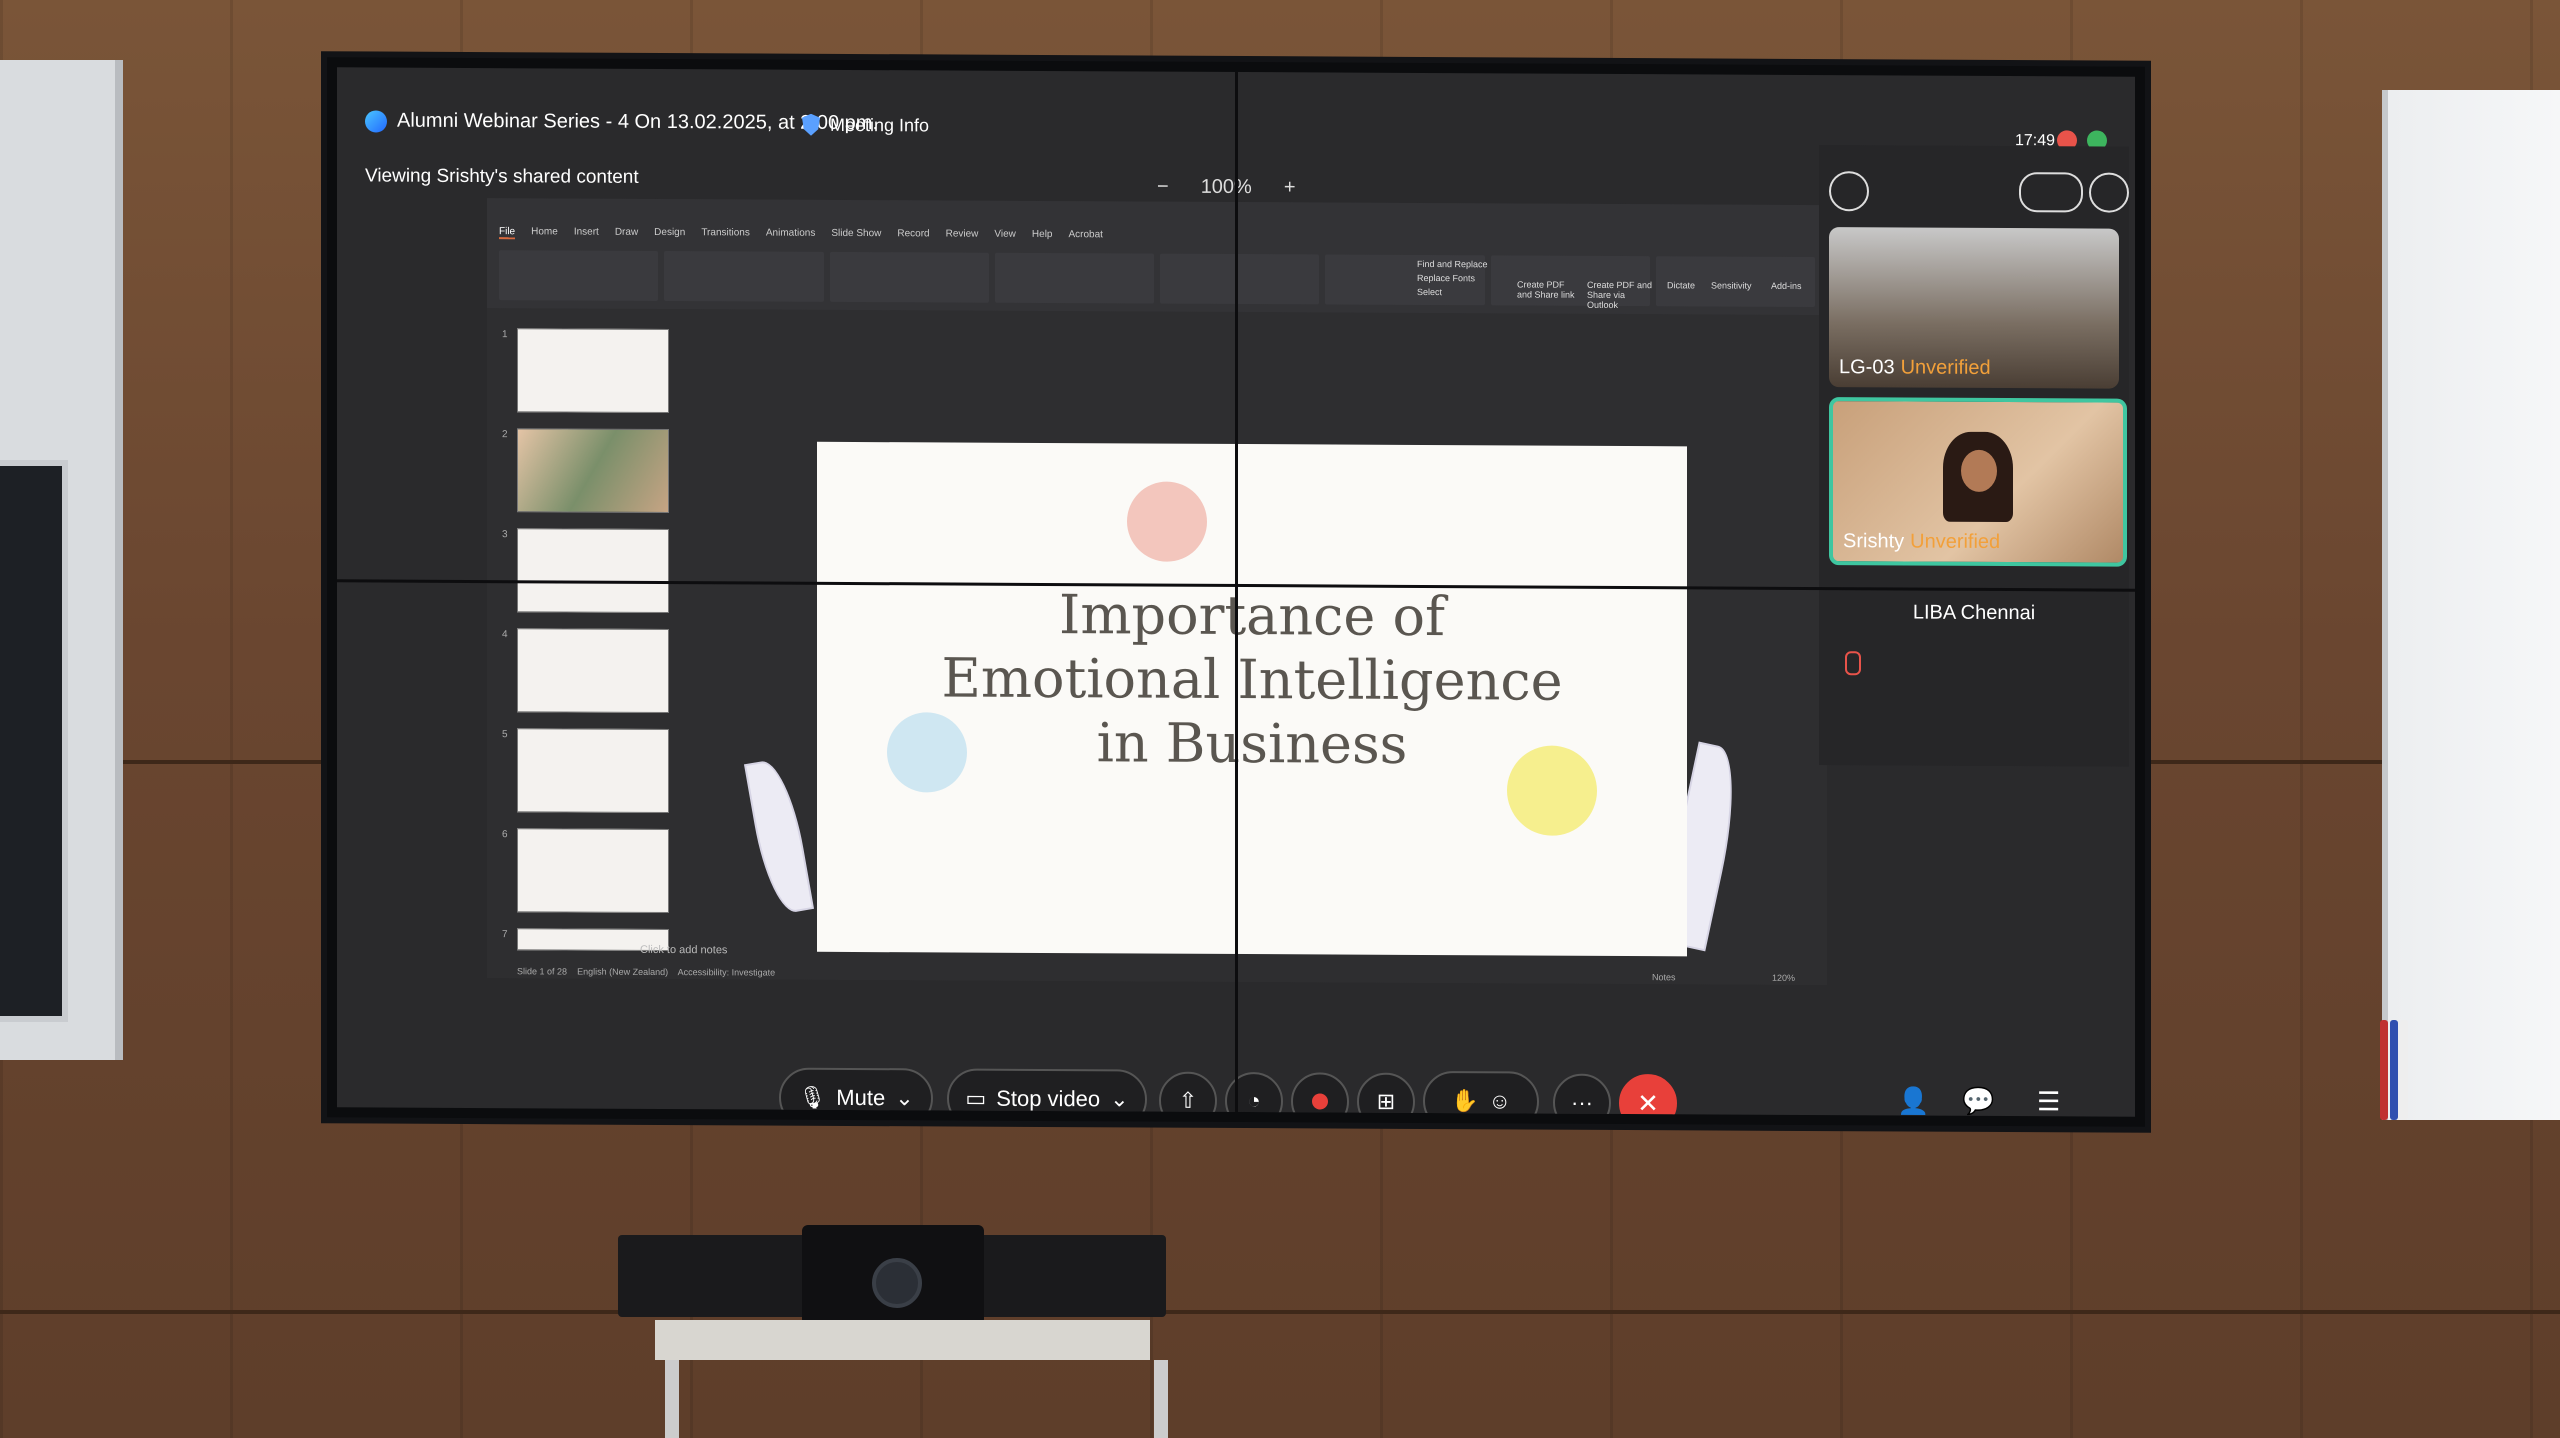 The image size is (2560, 1438). I want to click on whiteboard, so click(2471, 605).